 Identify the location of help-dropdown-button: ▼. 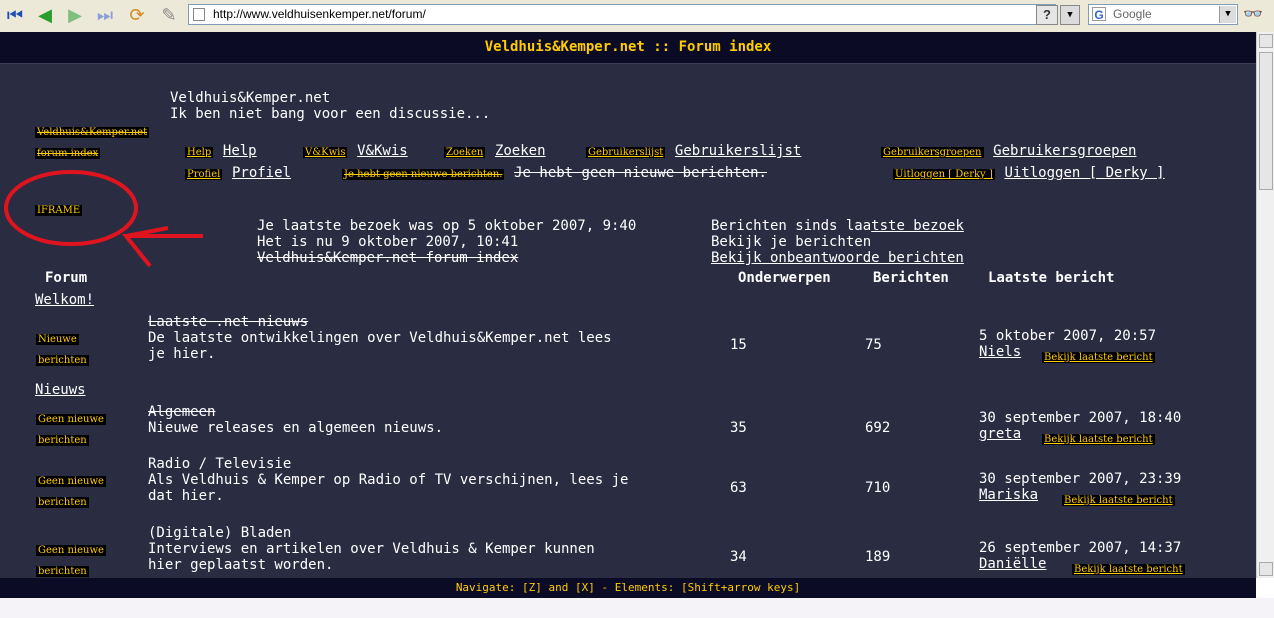
(1070, 15).